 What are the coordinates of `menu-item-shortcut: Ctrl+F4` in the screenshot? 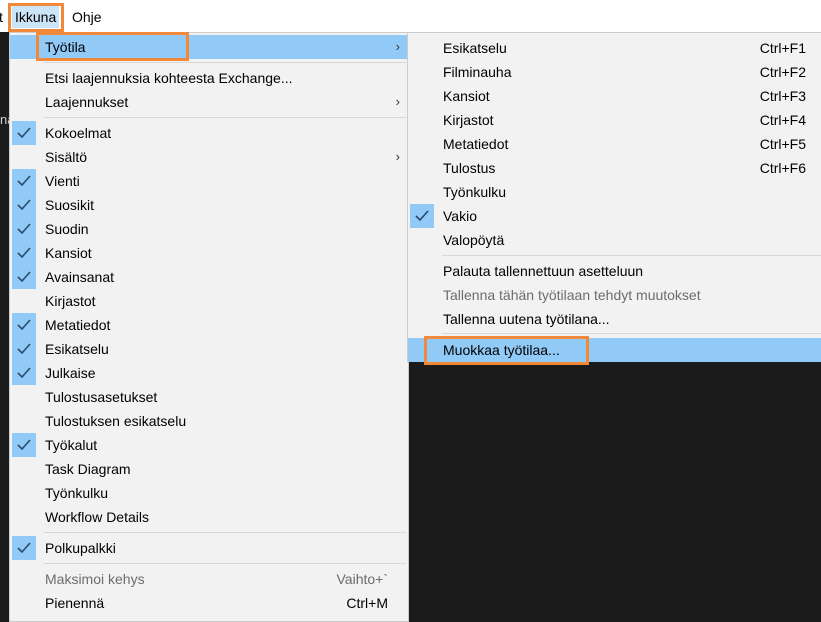 It's located at (782, 120).